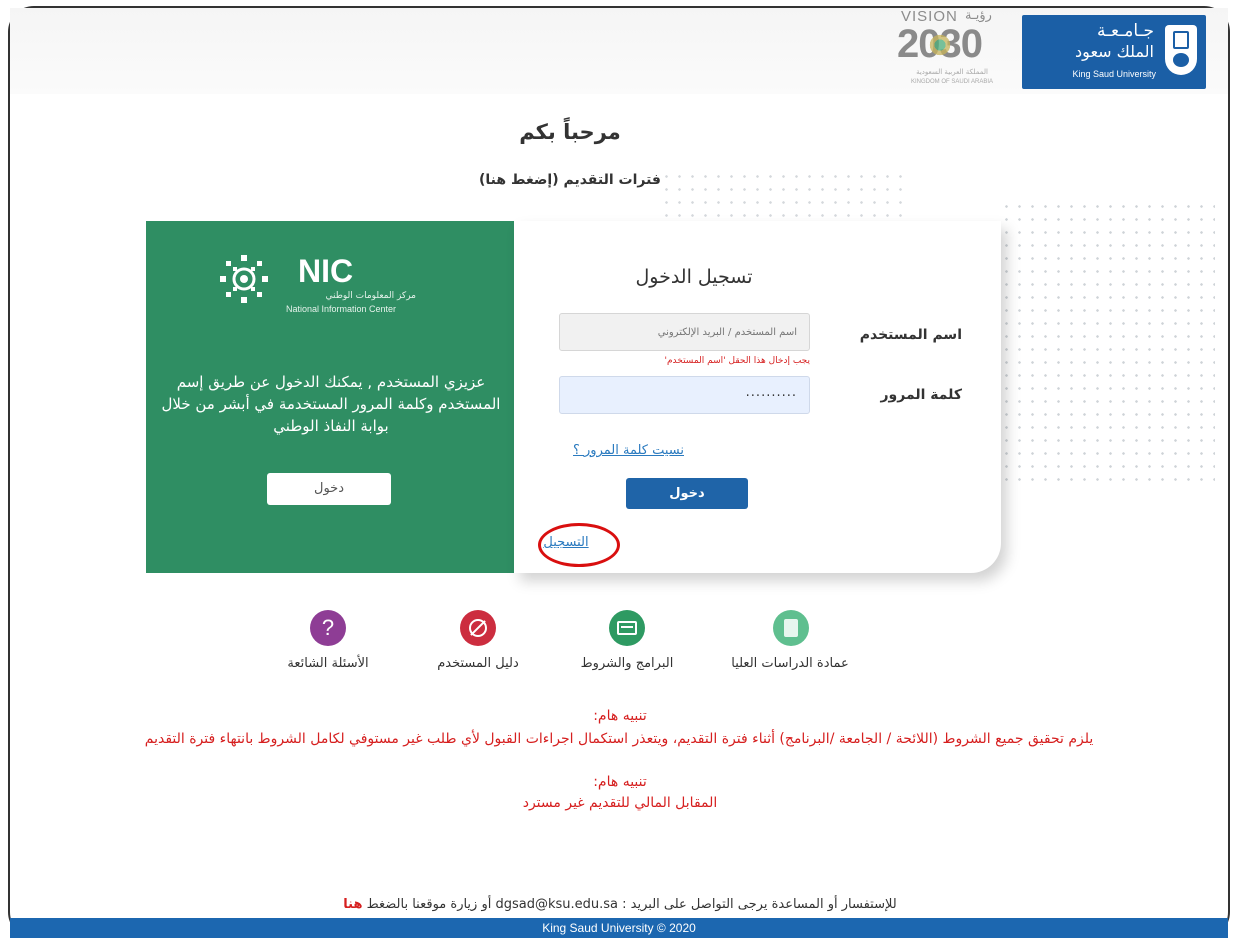 This screenshot has width=1239, height=942. I want to click on vision-sub-ar: المملكة العربية السعودية, so click(952, 72).